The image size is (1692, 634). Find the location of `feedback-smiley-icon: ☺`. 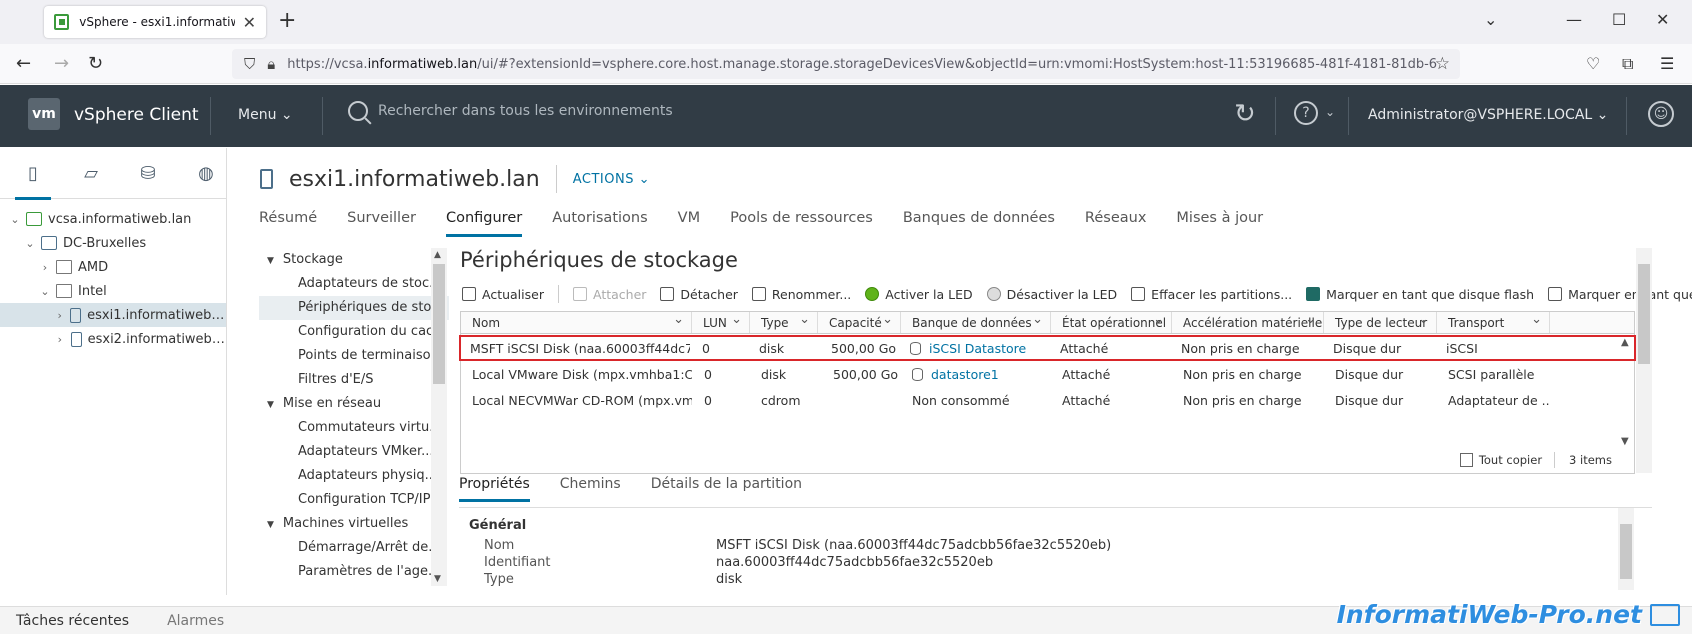

feedback-smiley-icon: ☺ is located at coordinates (1661, 114).